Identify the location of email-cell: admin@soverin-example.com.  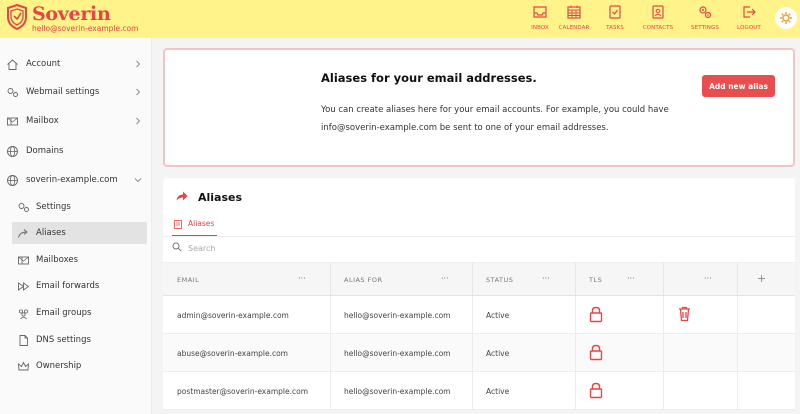
(233, 315).